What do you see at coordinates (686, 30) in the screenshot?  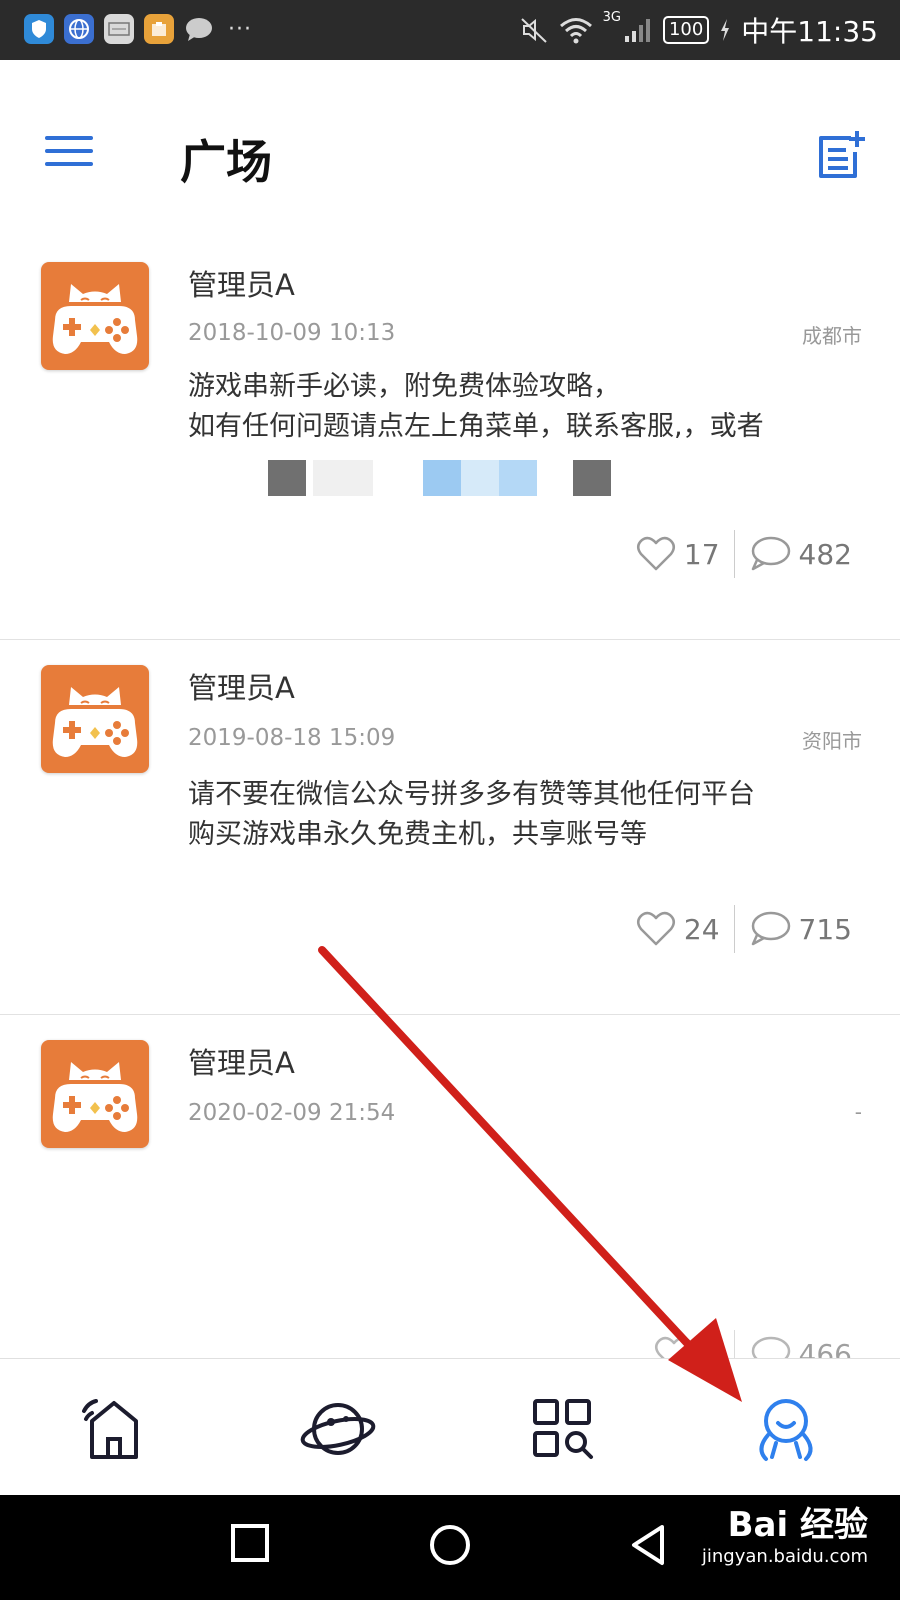 I see `battery-indicator: 100` at bounding box center [686, 30].